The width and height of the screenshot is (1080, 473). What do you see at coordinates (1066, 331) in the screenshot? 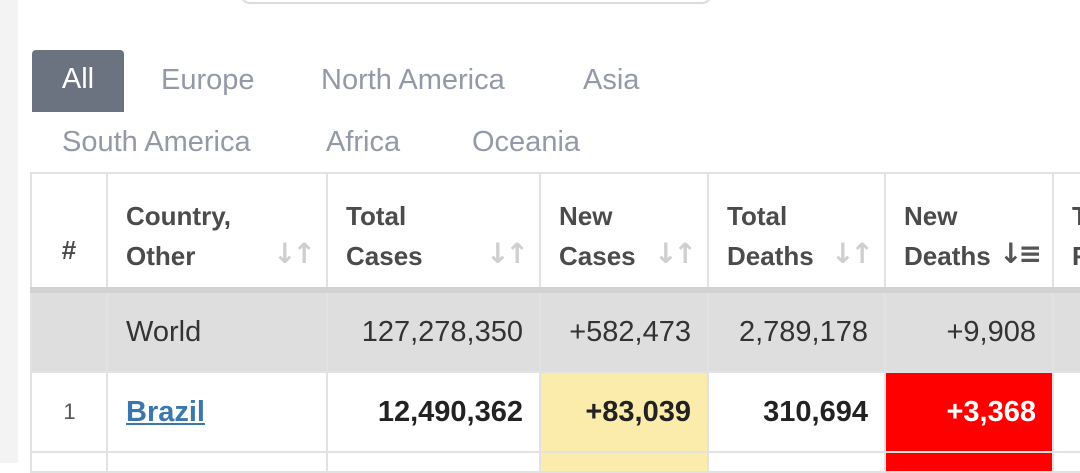
I see `world-truncated-cell` at bounding box center [1066, 331].